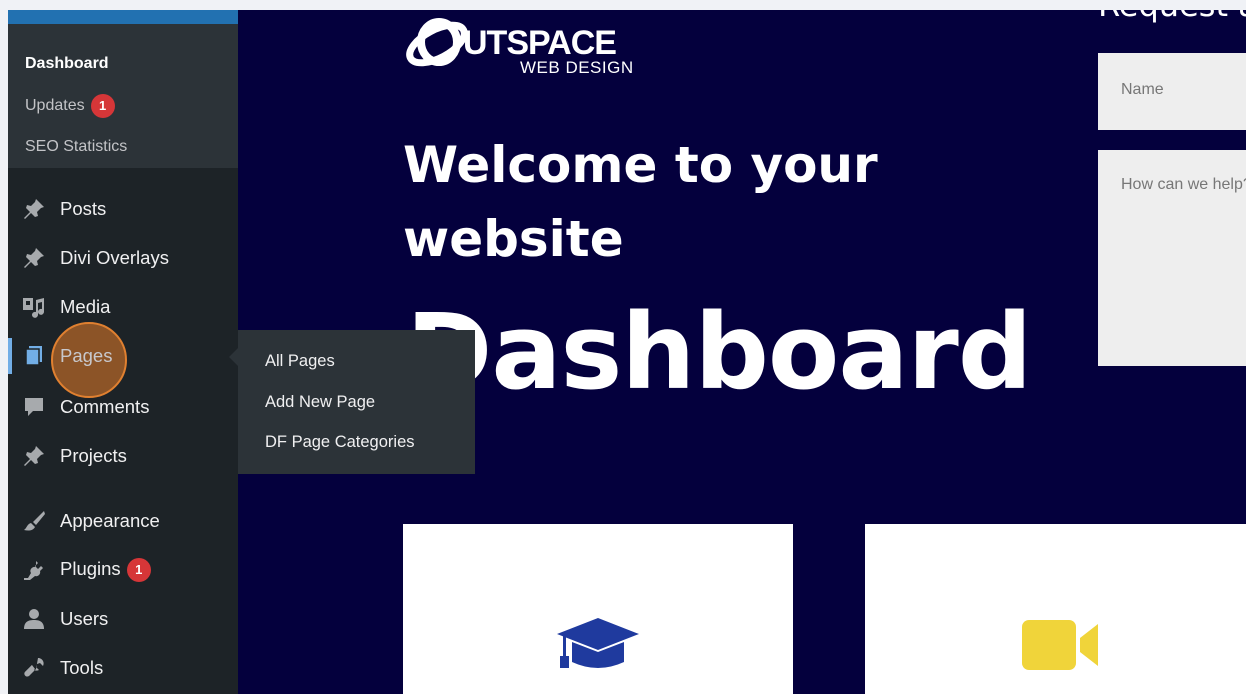 This screenshot has height=694, width=1246. Describe the element at coordinates (82, 667) in the screenshot. I see `sidebar-item-label: Tools` at that location.